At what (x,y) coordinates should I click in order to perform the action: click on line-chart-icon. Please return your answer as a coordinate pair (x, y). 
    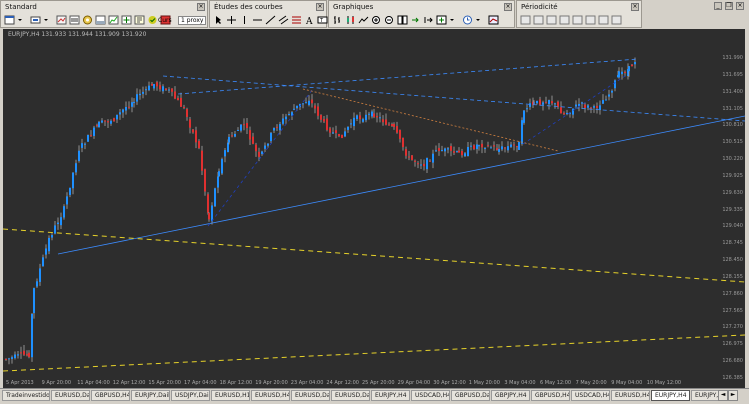
    Looking at the image, I should click on (363, 20).